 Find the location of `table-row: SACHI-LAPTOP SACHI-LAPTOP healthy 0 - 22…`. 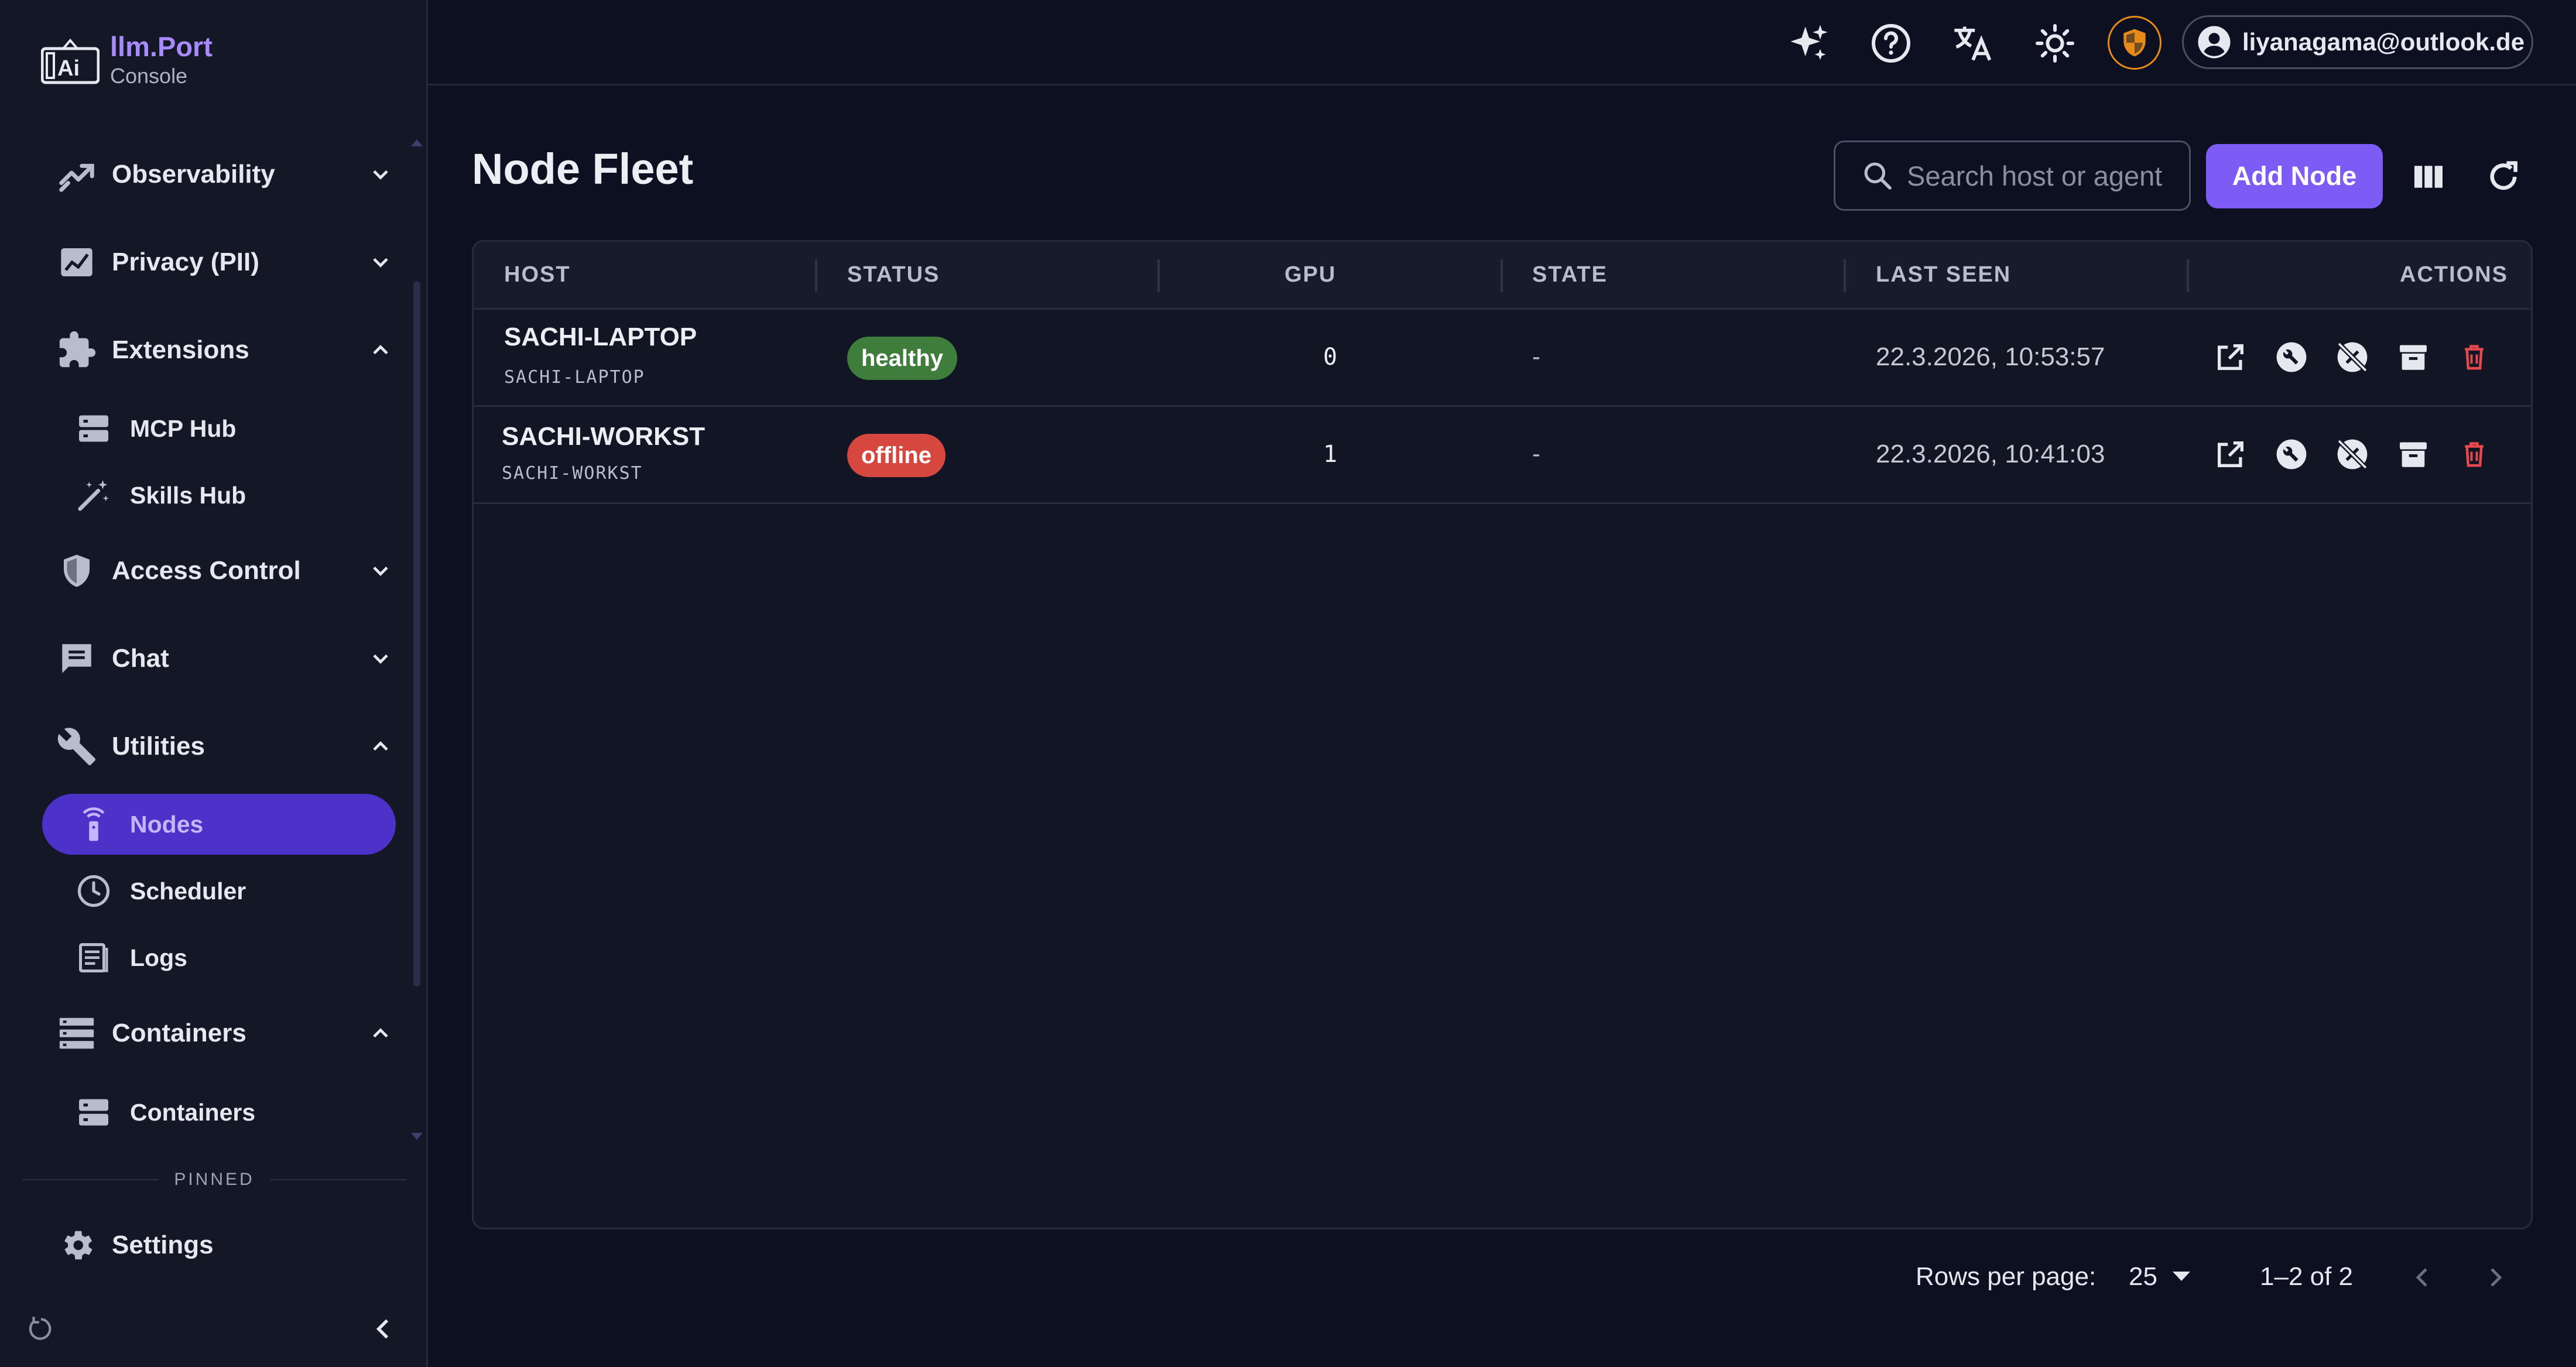

table-row: SACHI-LAPTOP SACHI-LAPTOP healthy 0 - 22… is located at coordinates (1502, 358).